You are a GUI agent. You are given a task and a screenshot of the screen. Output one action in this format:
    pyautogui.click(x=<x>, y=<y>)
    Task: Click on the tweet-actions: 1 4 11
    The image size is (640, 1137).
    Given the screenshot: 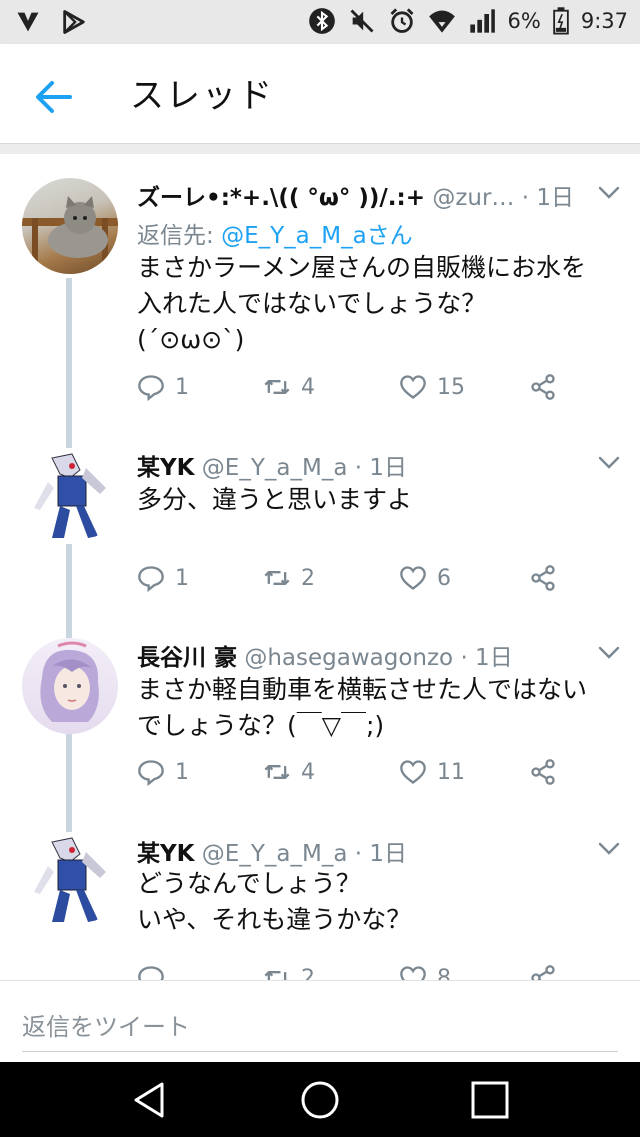 What is the action you would take?
    pyautogui.click(x=357, y=773)
    